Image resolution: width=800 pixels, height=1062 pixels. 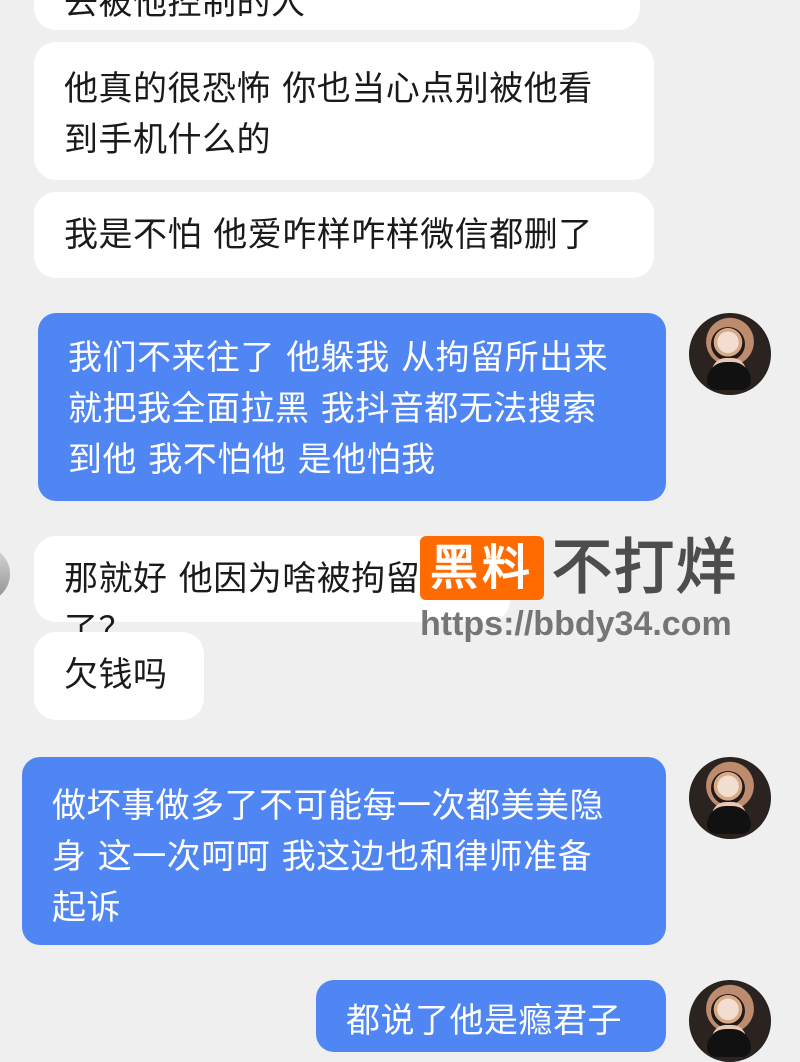 What do you see at coordinates (272, 593) in the screenshot?
I see `chat-message-bubble: 那就好 他因为啥被拘留了？` at bounding box center [272, 593].